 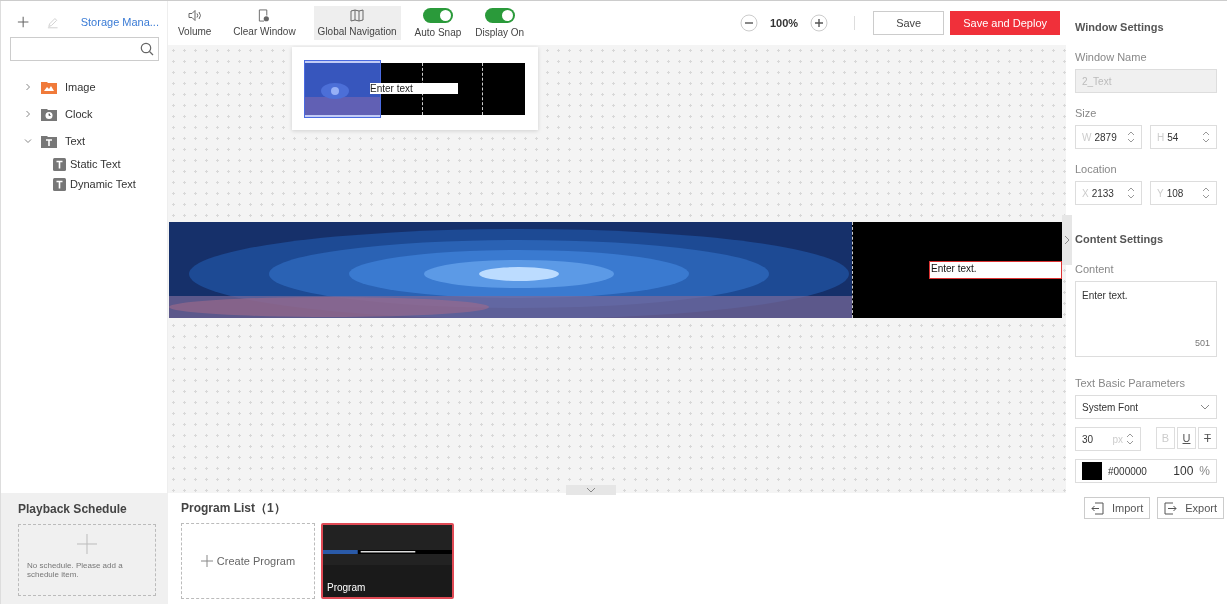 I want to click on section-title: Content Settings, so click(x=1119, y=239).